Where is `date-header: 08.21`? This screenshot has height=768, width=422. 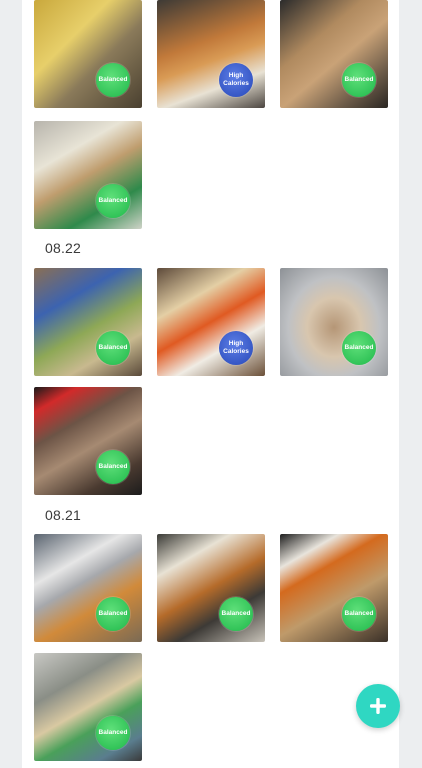 date-header: 08.21 is located at coordinates (63, 515).